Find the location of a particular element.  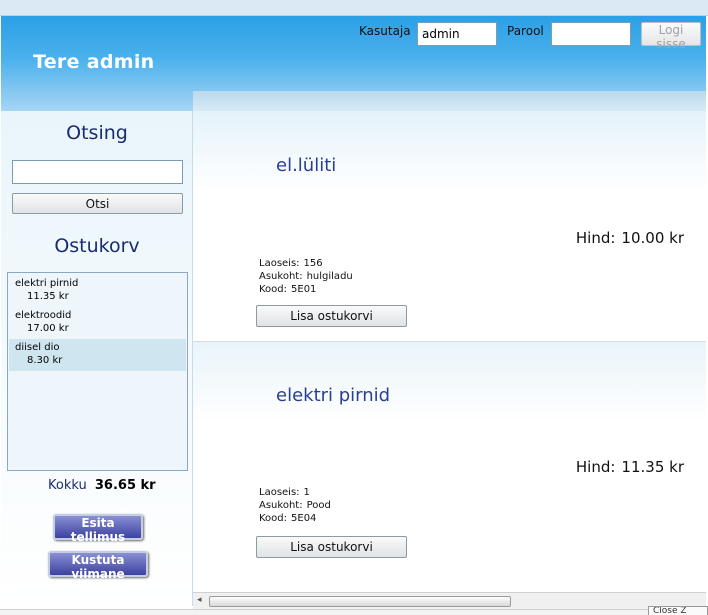

code-value: 5E01 is located at coordinates (304, 289).